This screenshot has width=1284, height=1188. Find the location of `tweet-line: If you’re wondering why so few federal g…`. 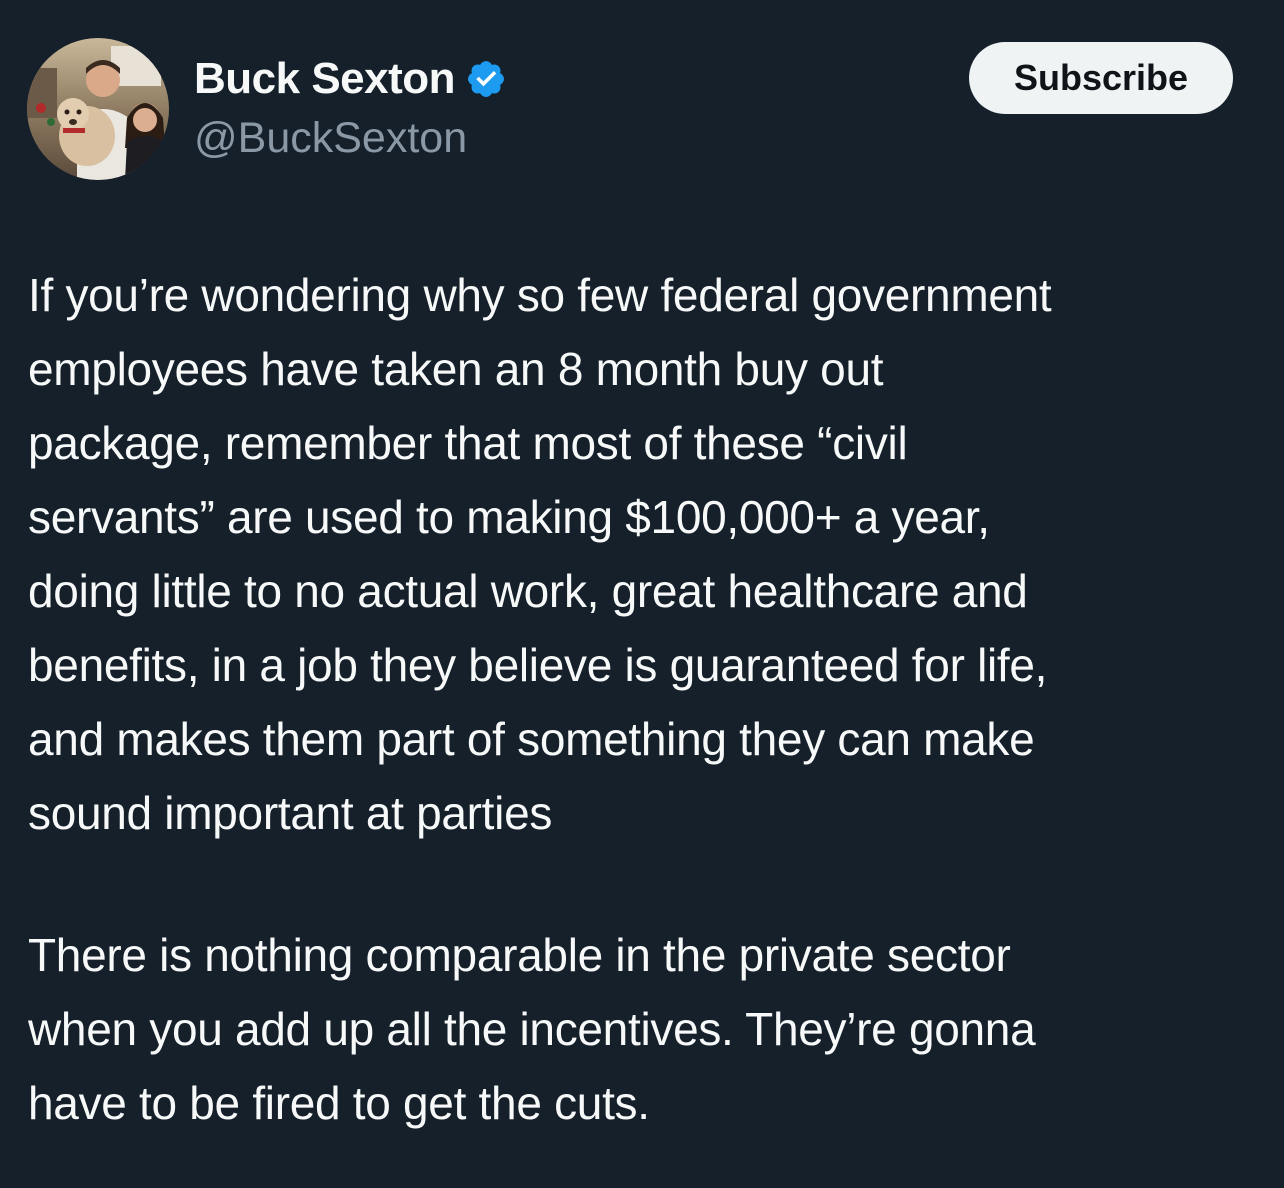

tweet-line: If you’re wondering why so few federal g… is located at coordinates (540, 295).